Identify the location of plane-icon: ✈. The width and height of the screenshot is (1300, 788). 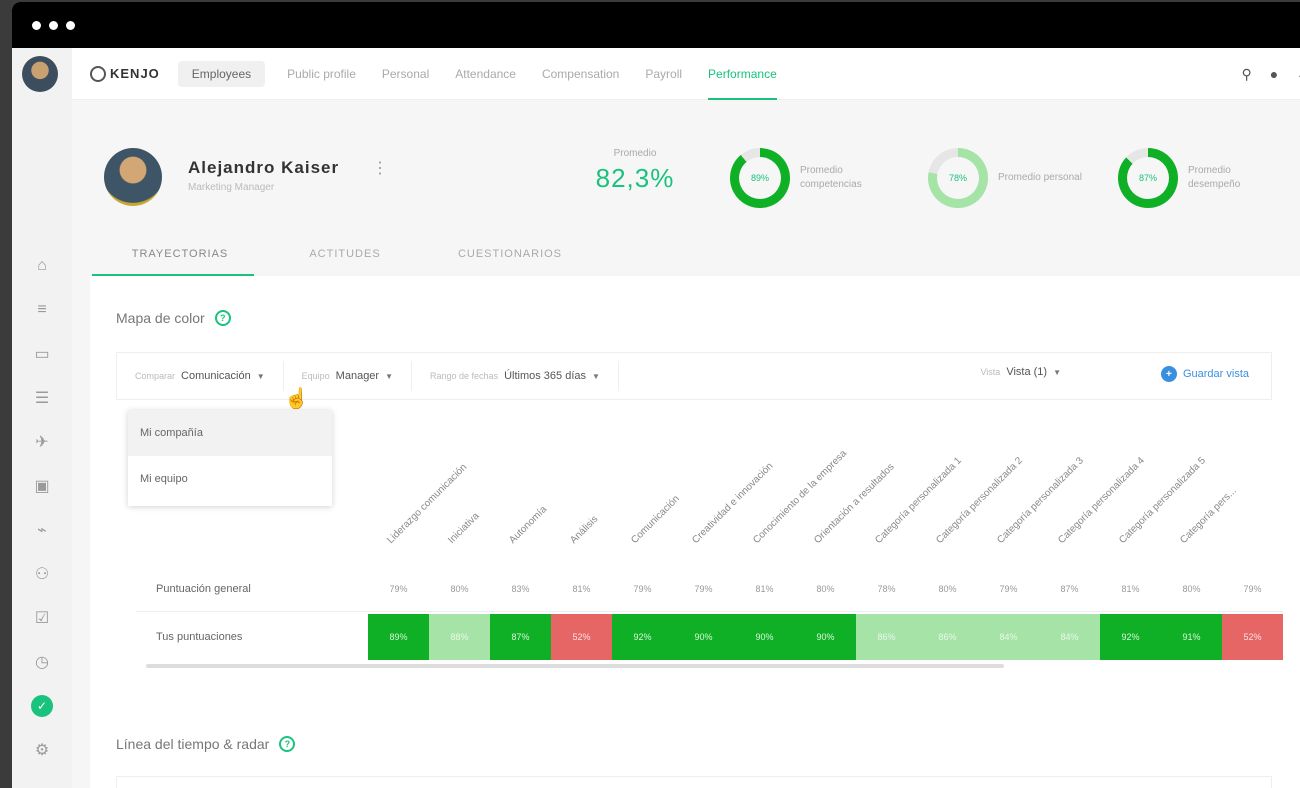
(42, 442).